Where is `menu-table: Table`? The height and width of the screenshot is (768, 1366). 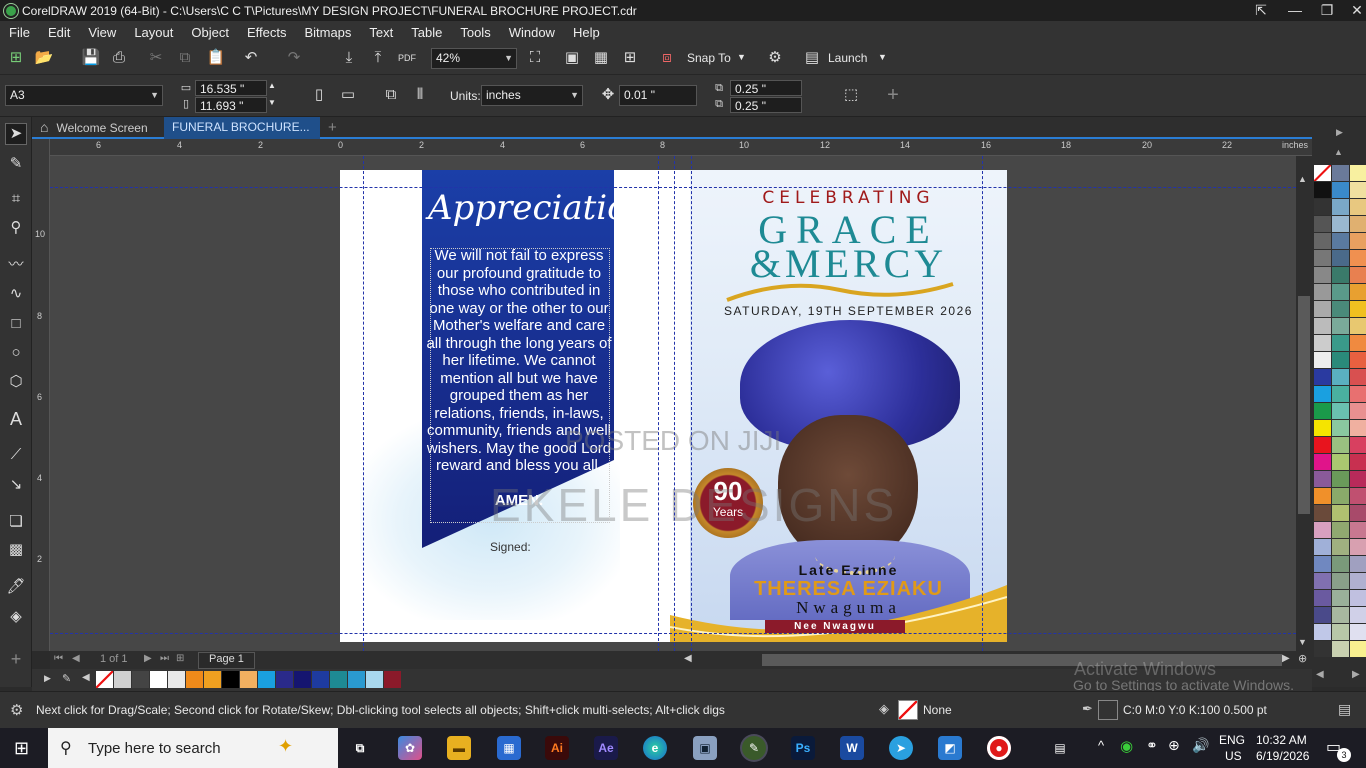
menu-table: Table is located at coordinates (426, 32).